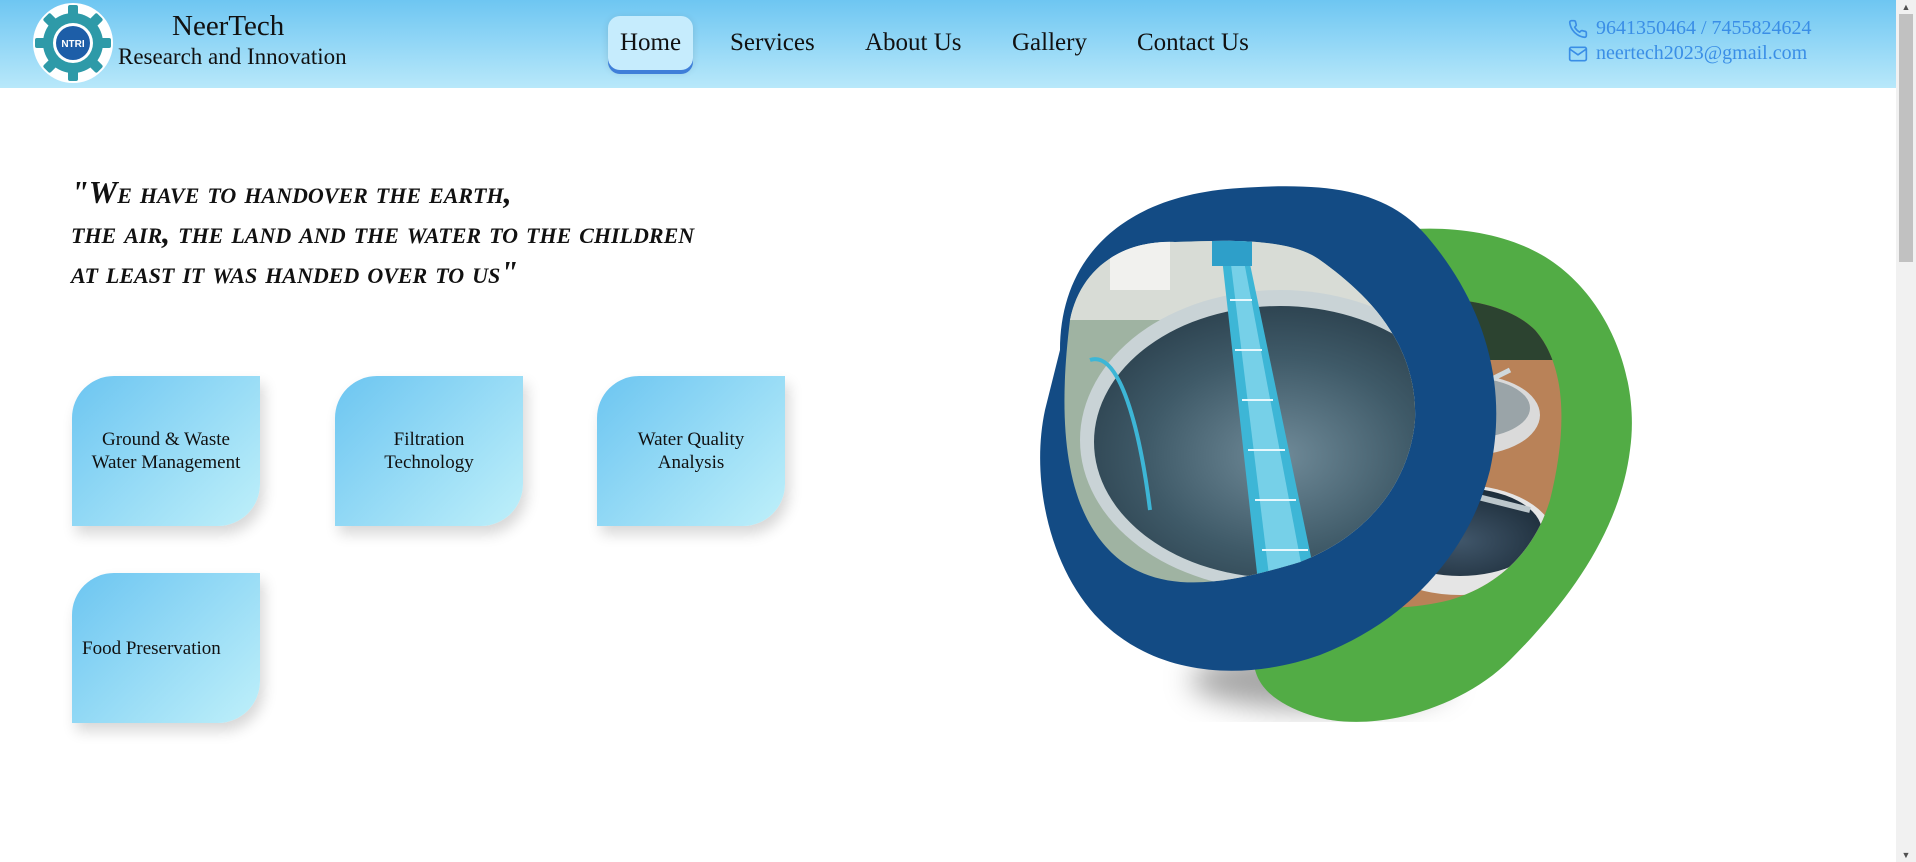  Describe the element at coordinates (772, 43) in the screenshot. I see `nav-services: Services` at that location.